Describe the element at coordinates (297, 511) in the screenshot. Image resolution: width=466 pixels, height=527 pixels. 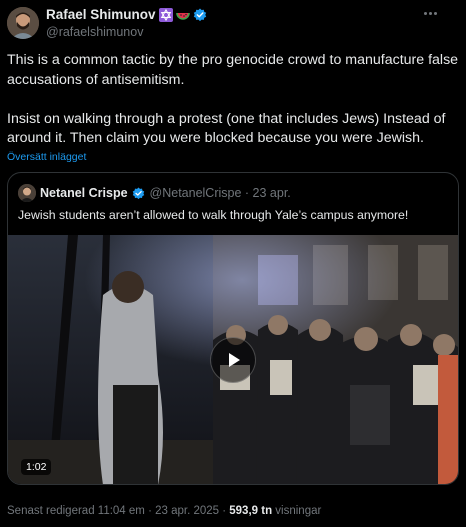
I see `views-label: visningar` at that location.